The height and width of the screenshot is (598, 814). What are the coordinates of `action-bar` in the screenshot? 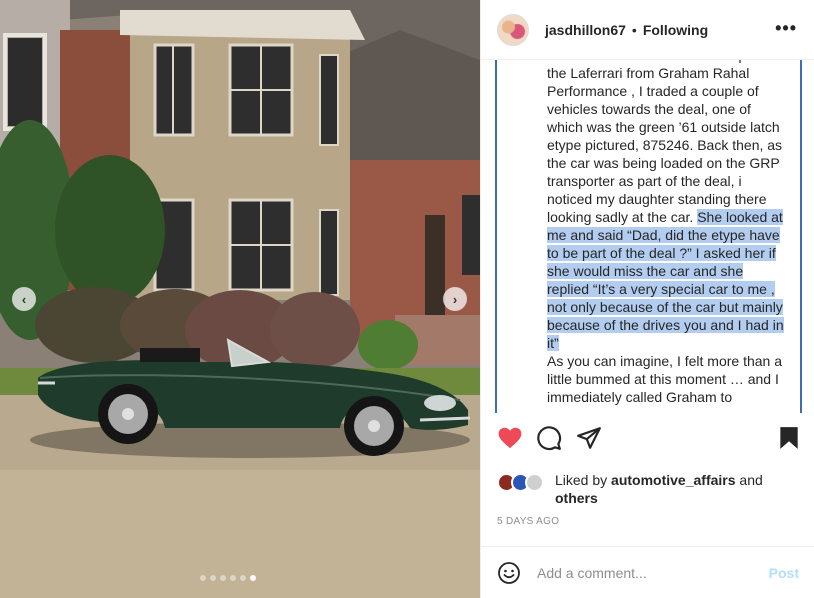 It's located at (647, 443).